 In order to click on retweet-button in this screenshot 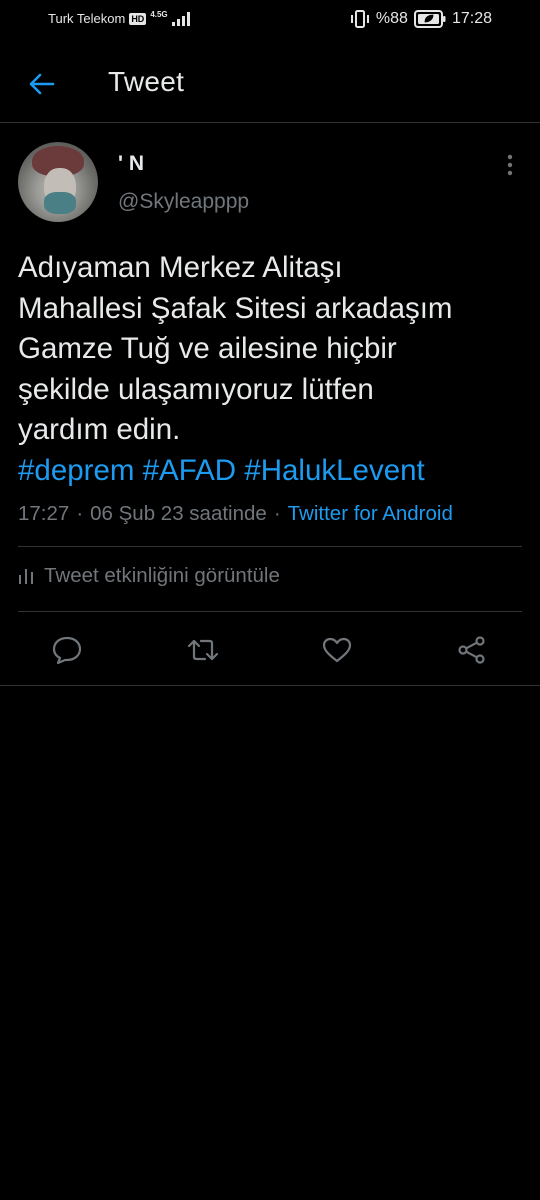, I will do `click(203, 650)`.